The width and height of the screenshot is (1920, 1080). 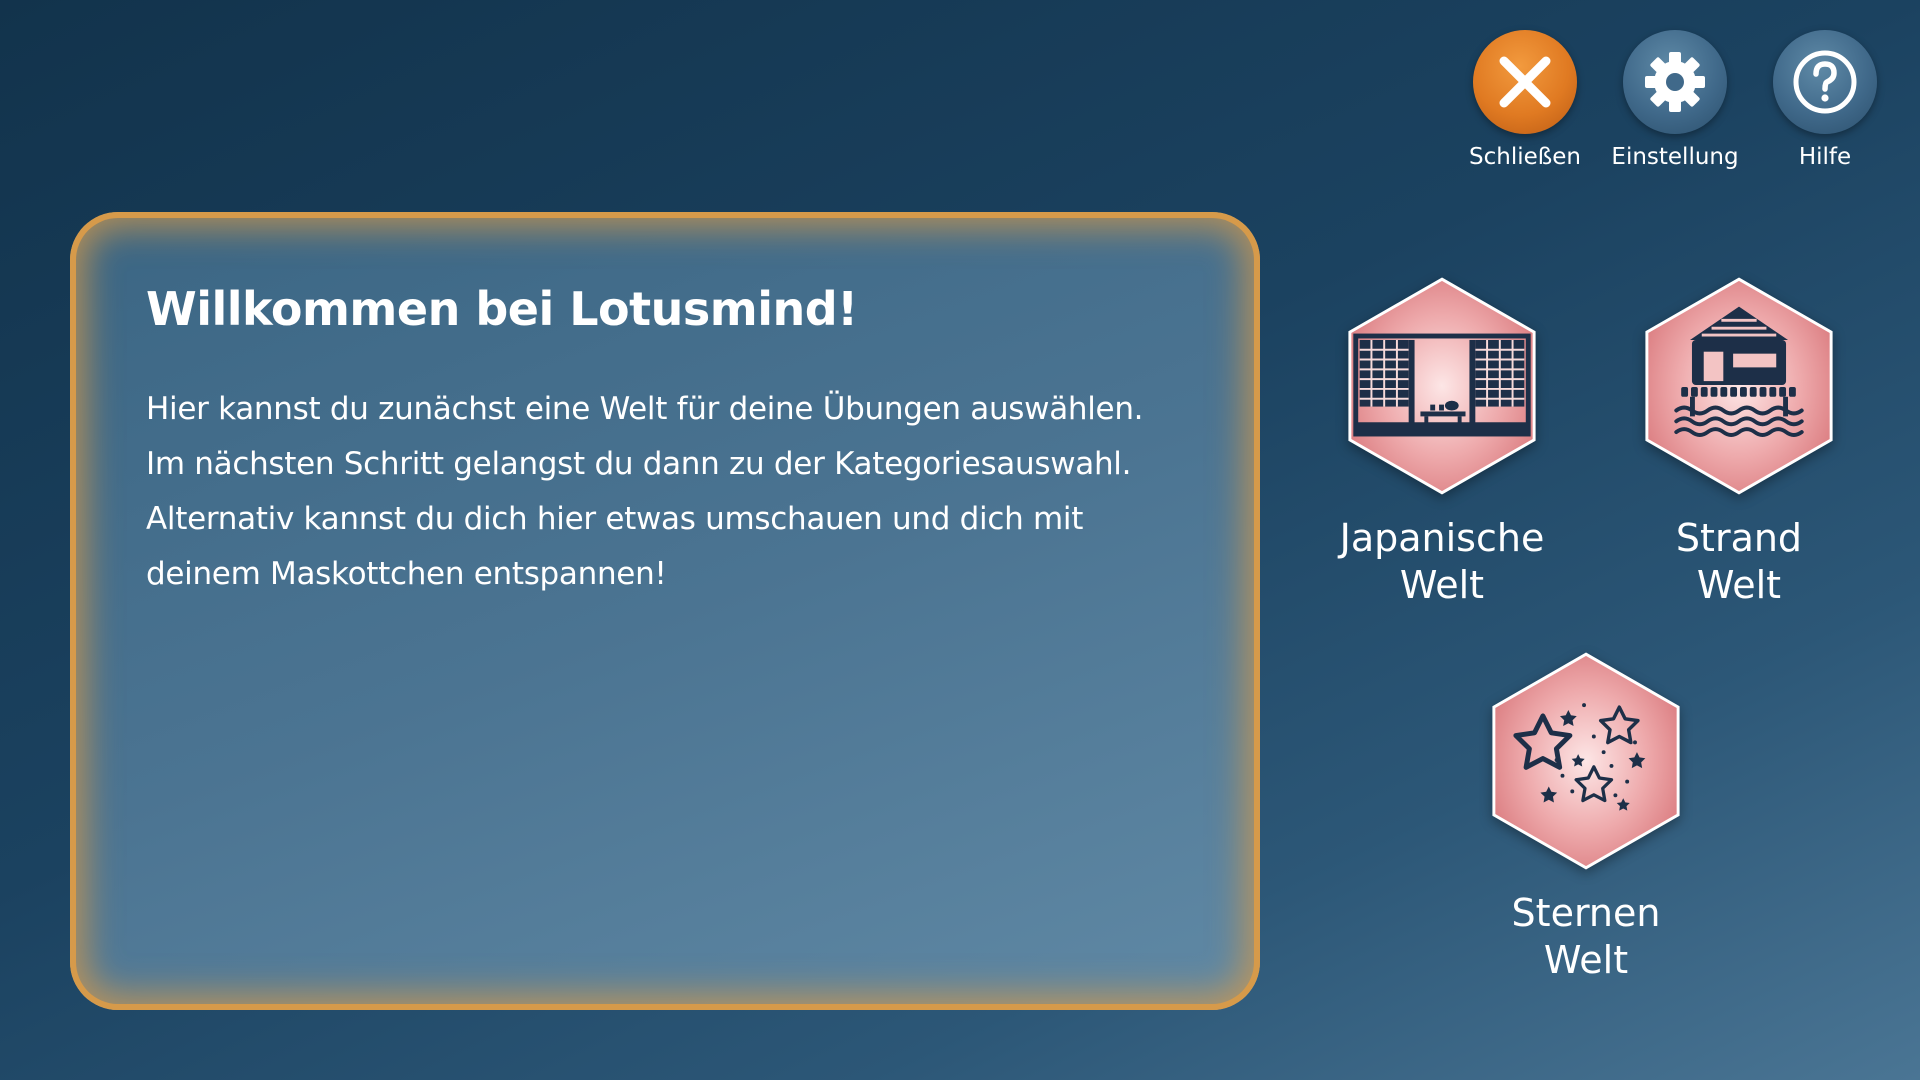 What do you see at coordinates (1586, 960) in the screenshot?
I see `world-stars-label-line2: Welt` at bounding box center [1586, 960].